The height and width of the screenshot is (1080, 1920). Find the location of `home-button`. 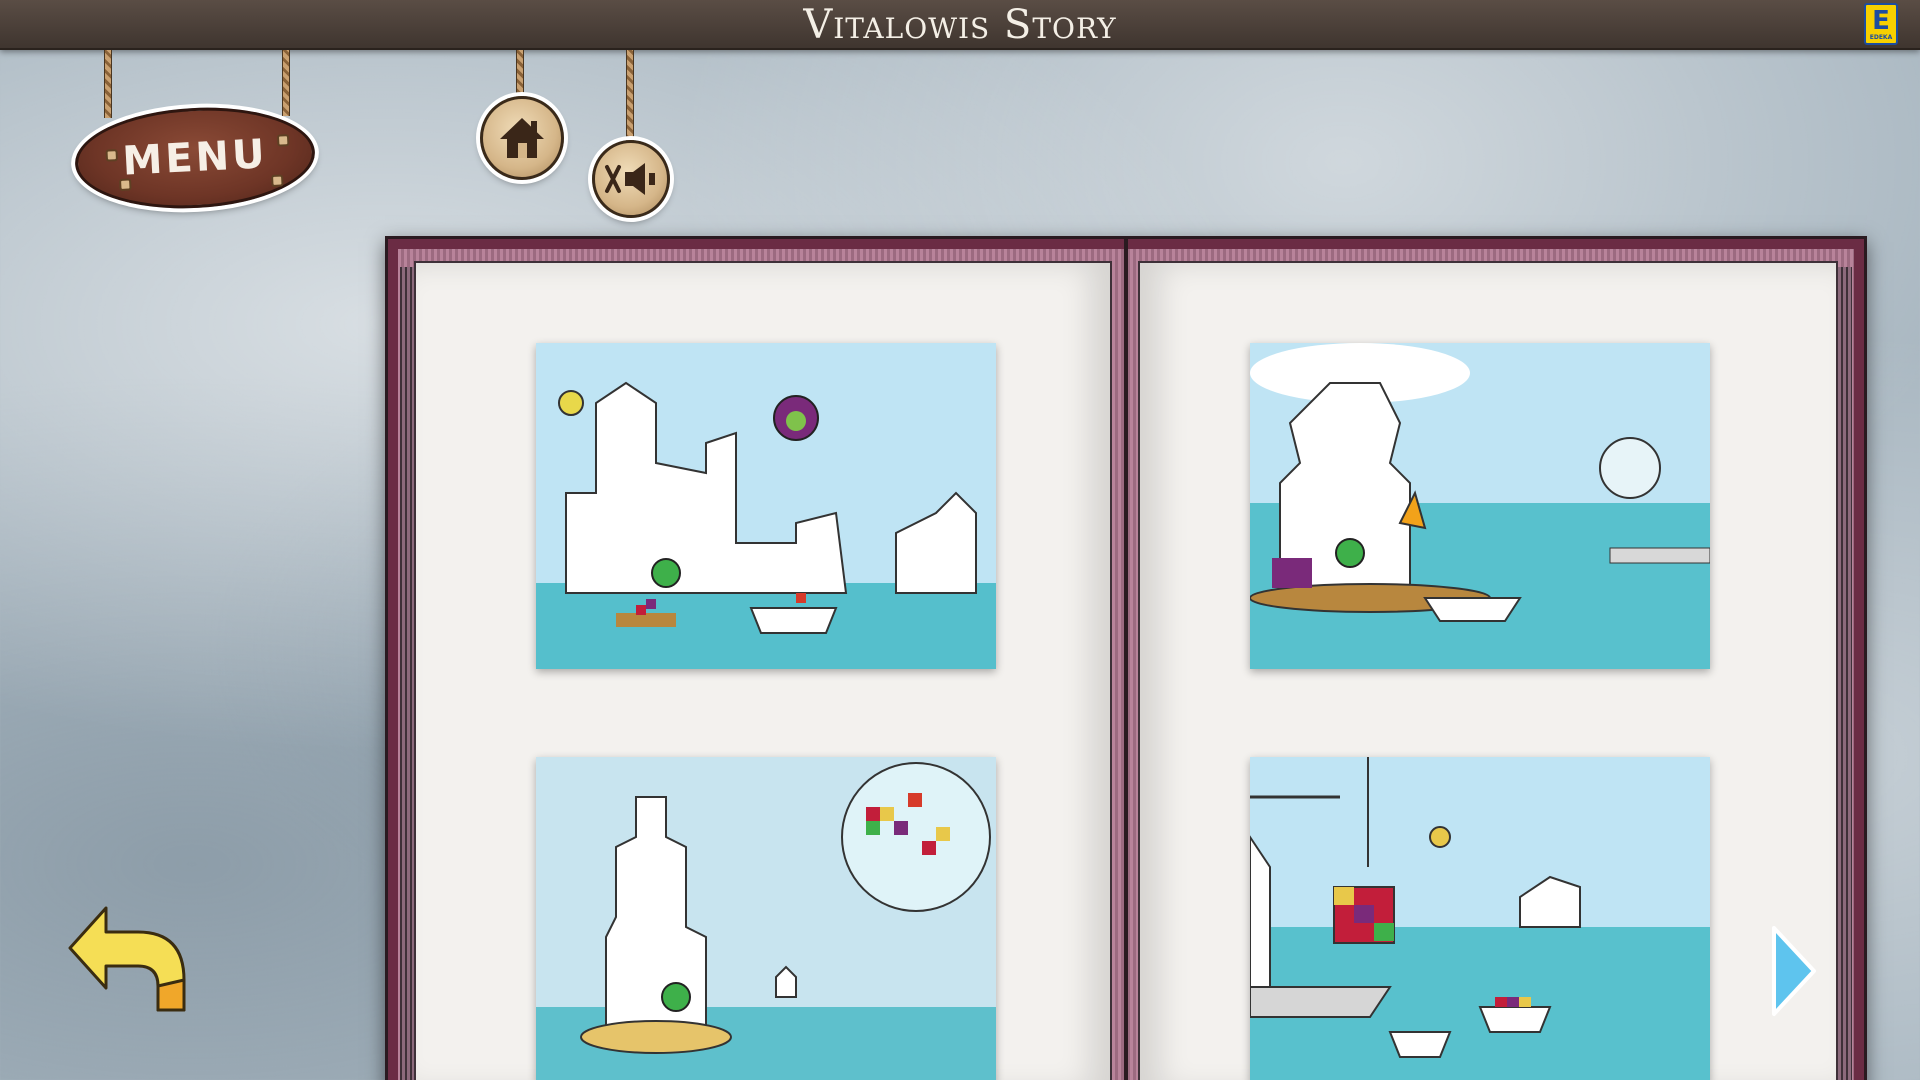

home-button is located at coordinates (522, 138).